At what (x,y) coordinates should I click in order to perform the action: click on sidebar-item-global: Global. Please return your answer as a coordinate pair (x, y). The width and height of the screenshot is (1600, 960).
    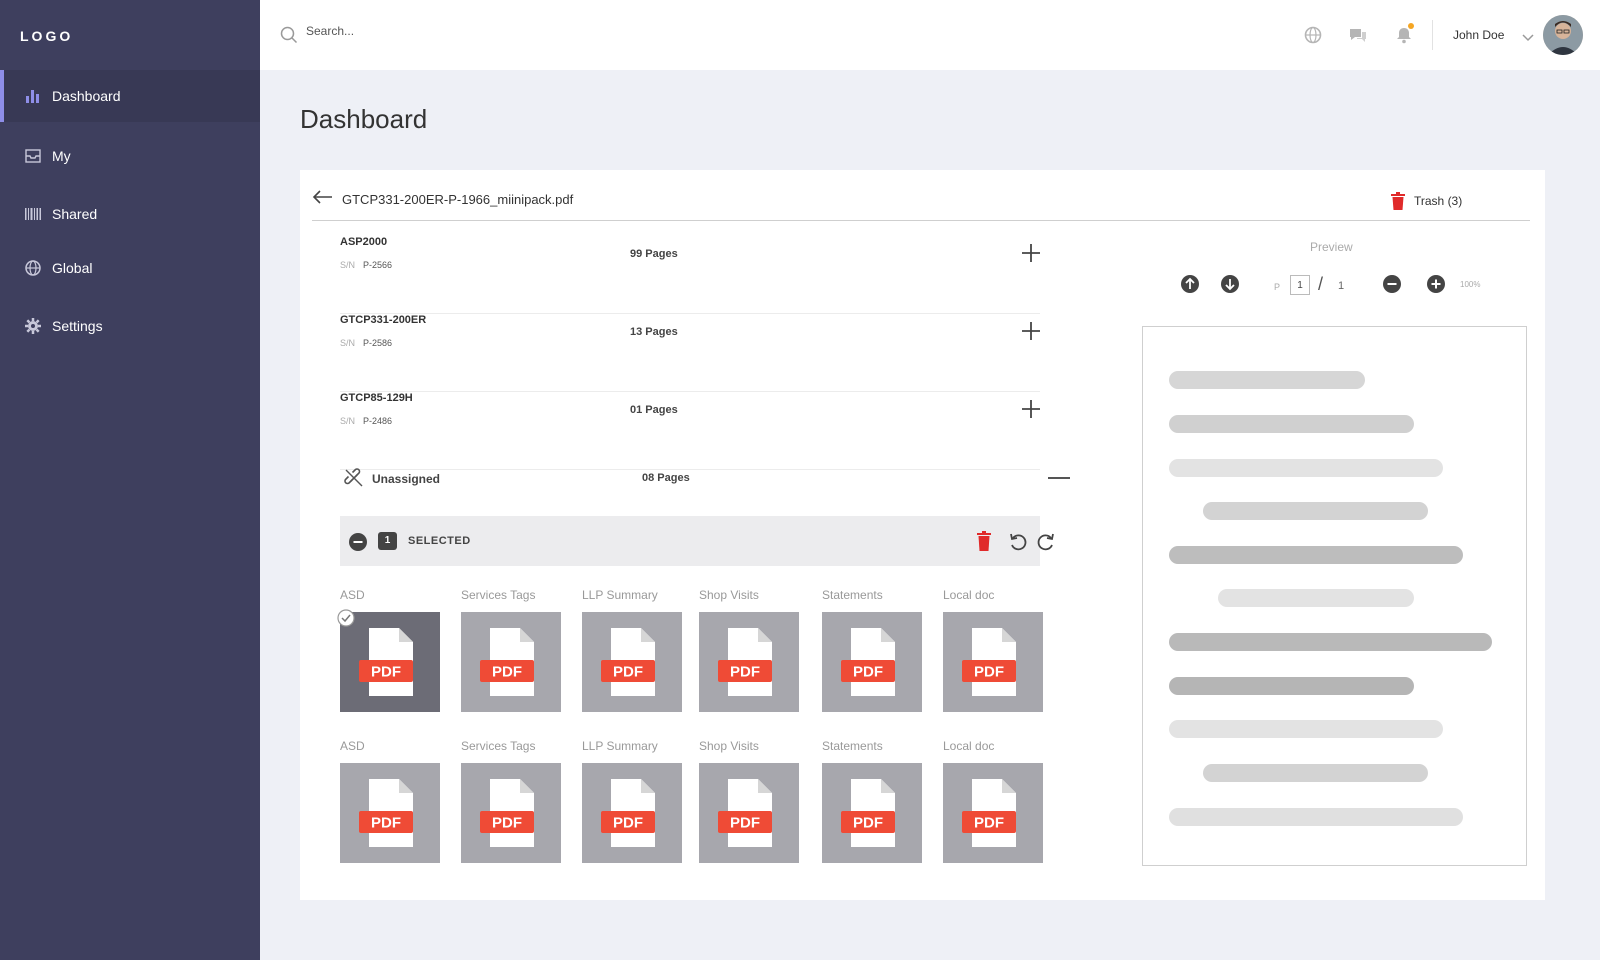
    Looking at the image, I should click on (130, 268).